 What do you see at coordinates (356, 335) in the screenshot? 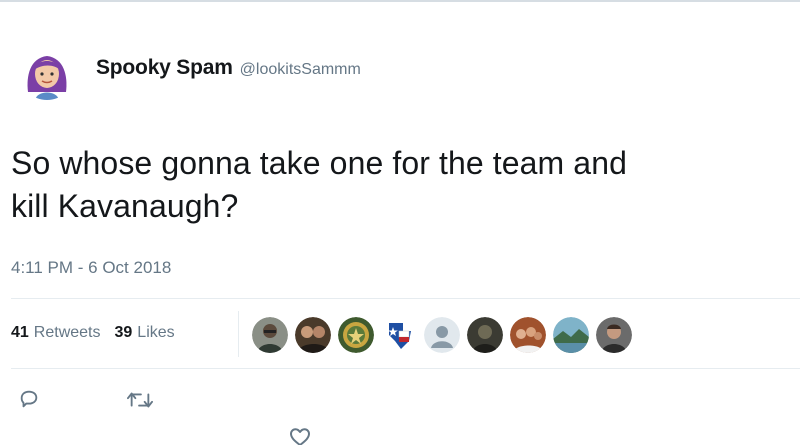
I see `liker-avatar-military-seal` at bounding box center [356, 335].